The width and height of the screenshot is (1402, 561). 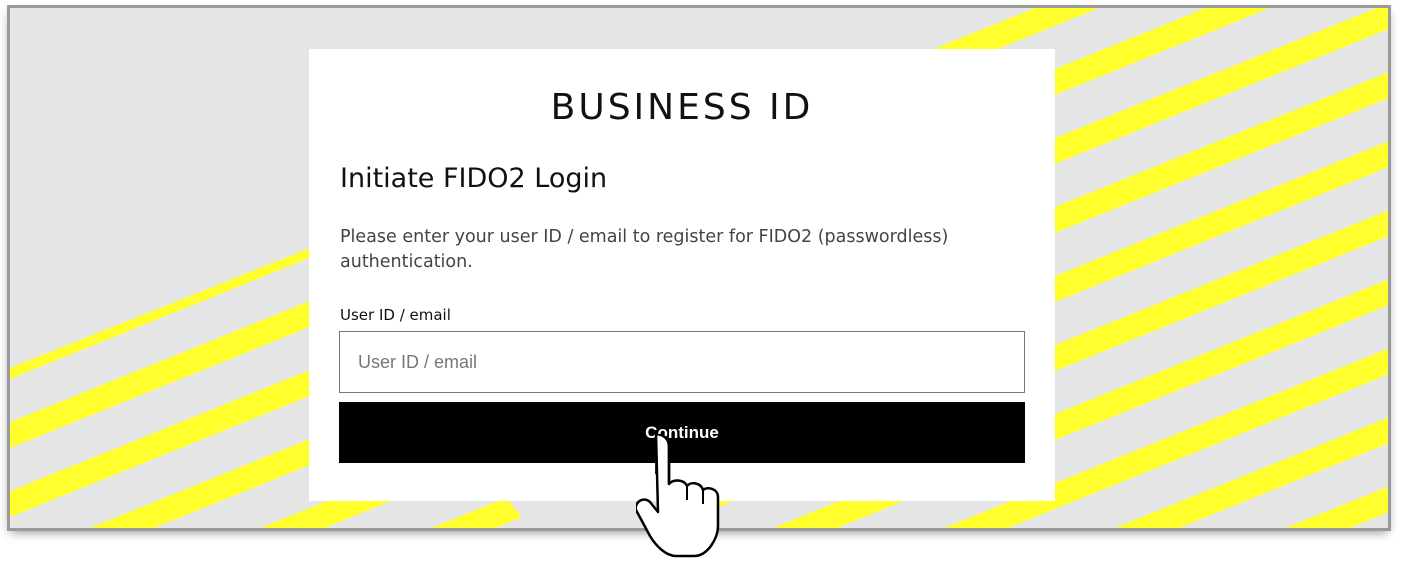 I want to click on user-id-label: User ID / email, so click(x=395, y=315).